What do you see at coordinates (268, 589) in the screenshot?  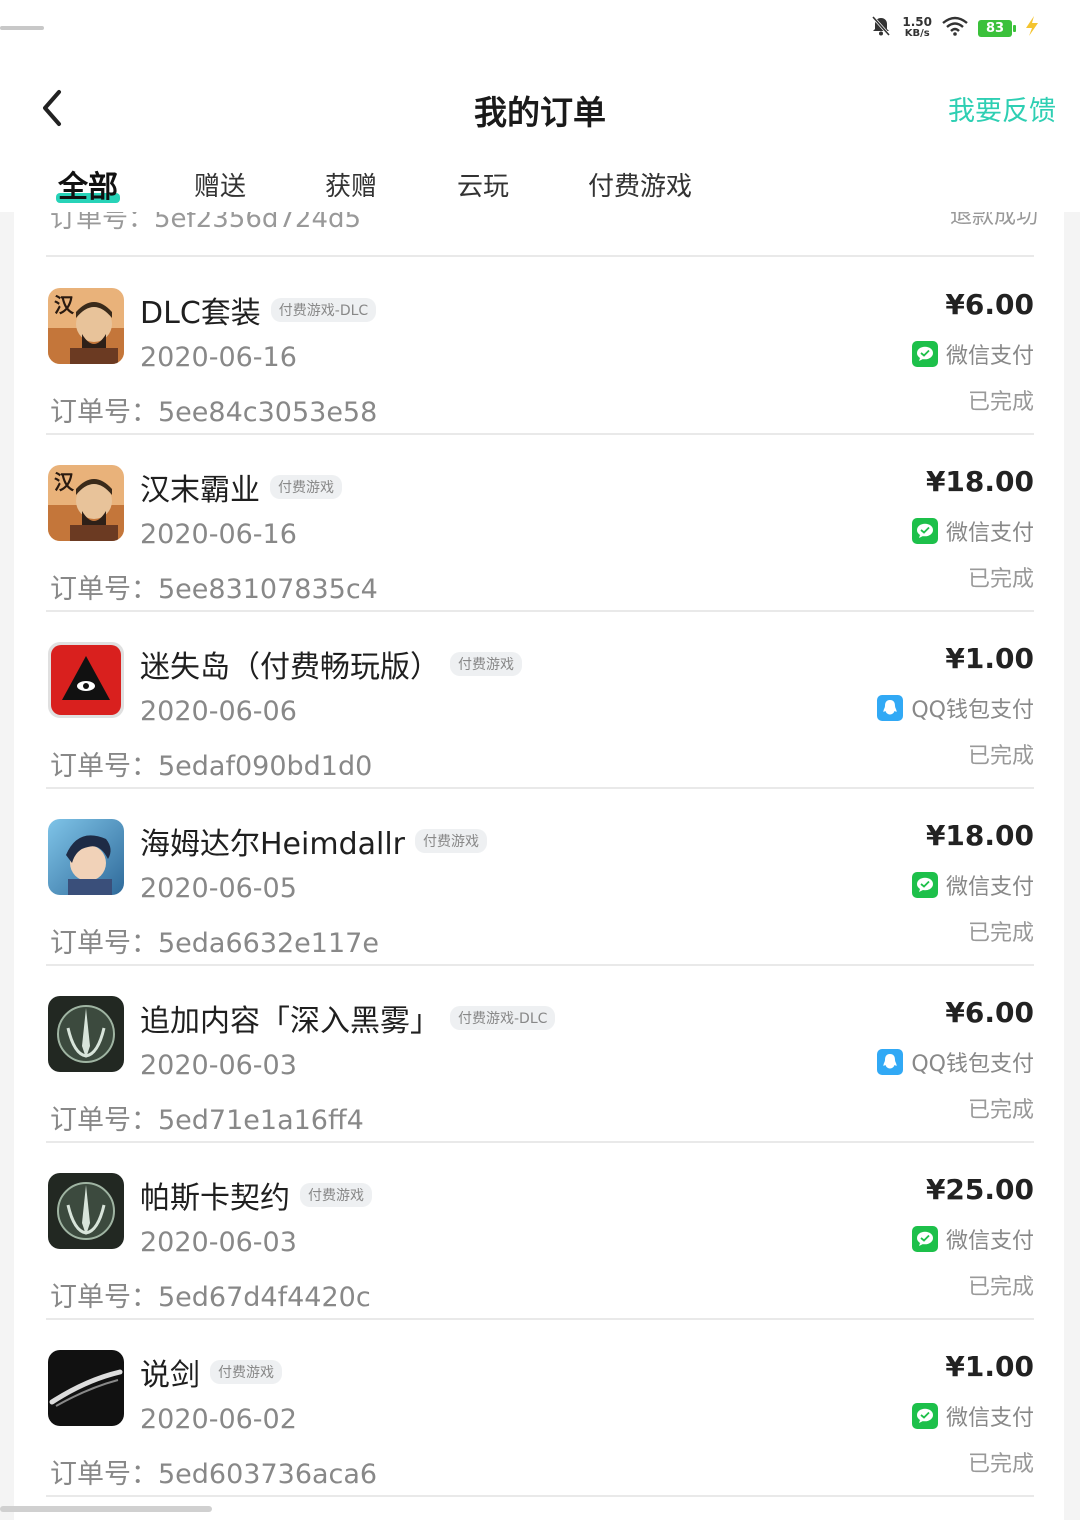 I see `order-number-value: 5ee83107835c4` at bounding box center [268, 589].